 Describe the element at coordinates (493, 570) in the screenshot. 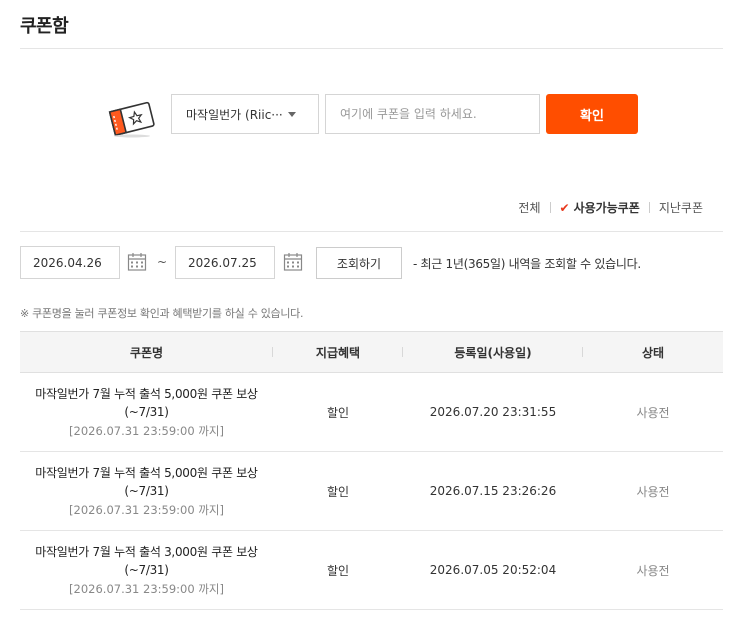

I see `coupon-registered-date: 2026.07.05 20:52:04` at that location.